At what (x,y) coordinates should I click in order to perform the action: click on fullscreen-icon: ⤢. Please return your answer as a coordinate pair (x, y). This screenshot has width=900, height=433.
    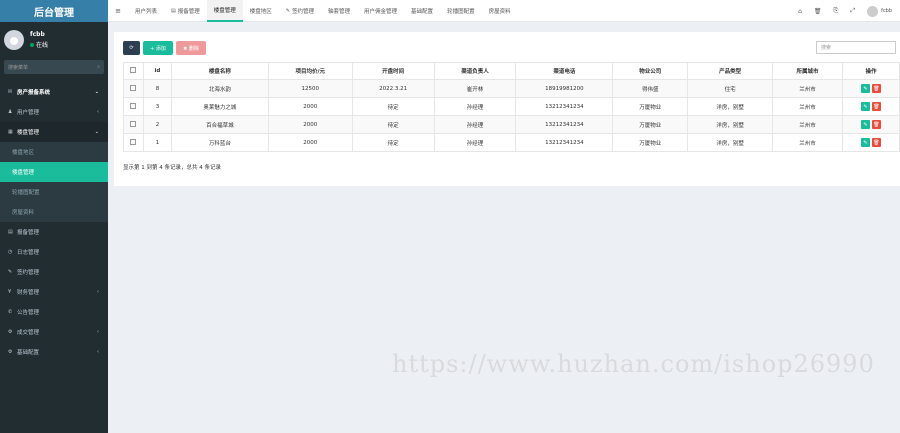
    Looking at the image, I should click on (852, 11).